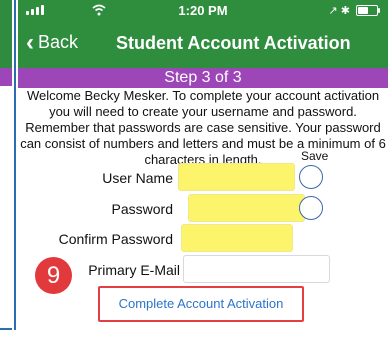 The width and height of the screenshot is (388, 339). Describe the element at coordinates (53, 275) in the screenshot. I see `step-number-badge: 9` at that location.